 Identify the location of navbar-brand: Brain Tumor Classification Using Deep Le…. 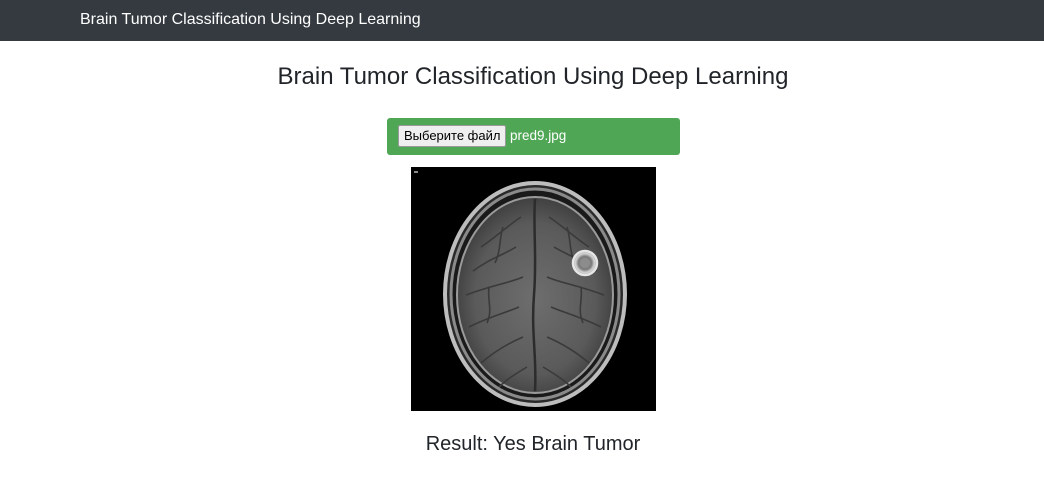
(250, 20).